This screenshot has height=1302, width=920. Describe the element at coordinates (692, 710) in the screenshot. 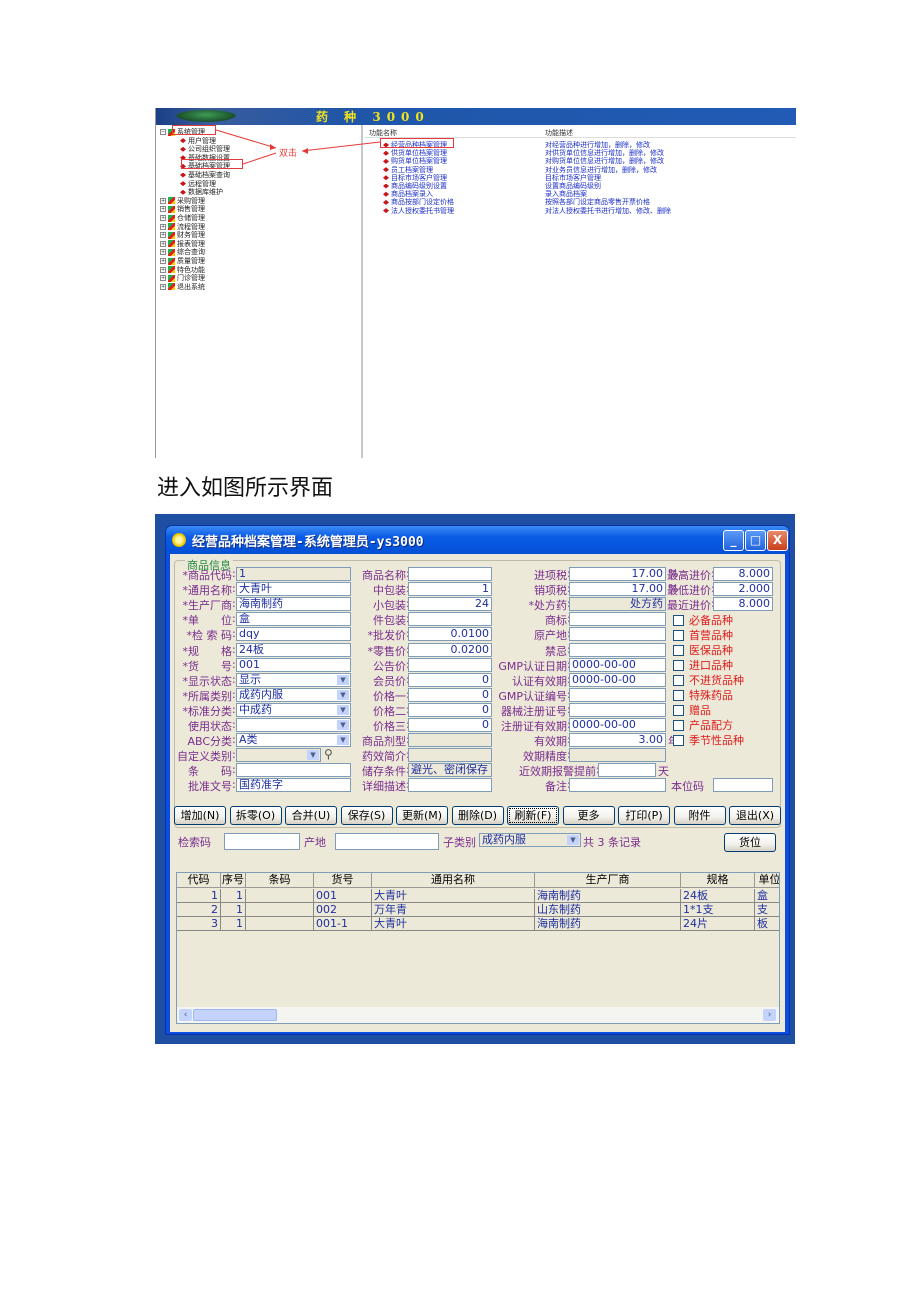

I see `checkbox-item: 赠品` at that location.